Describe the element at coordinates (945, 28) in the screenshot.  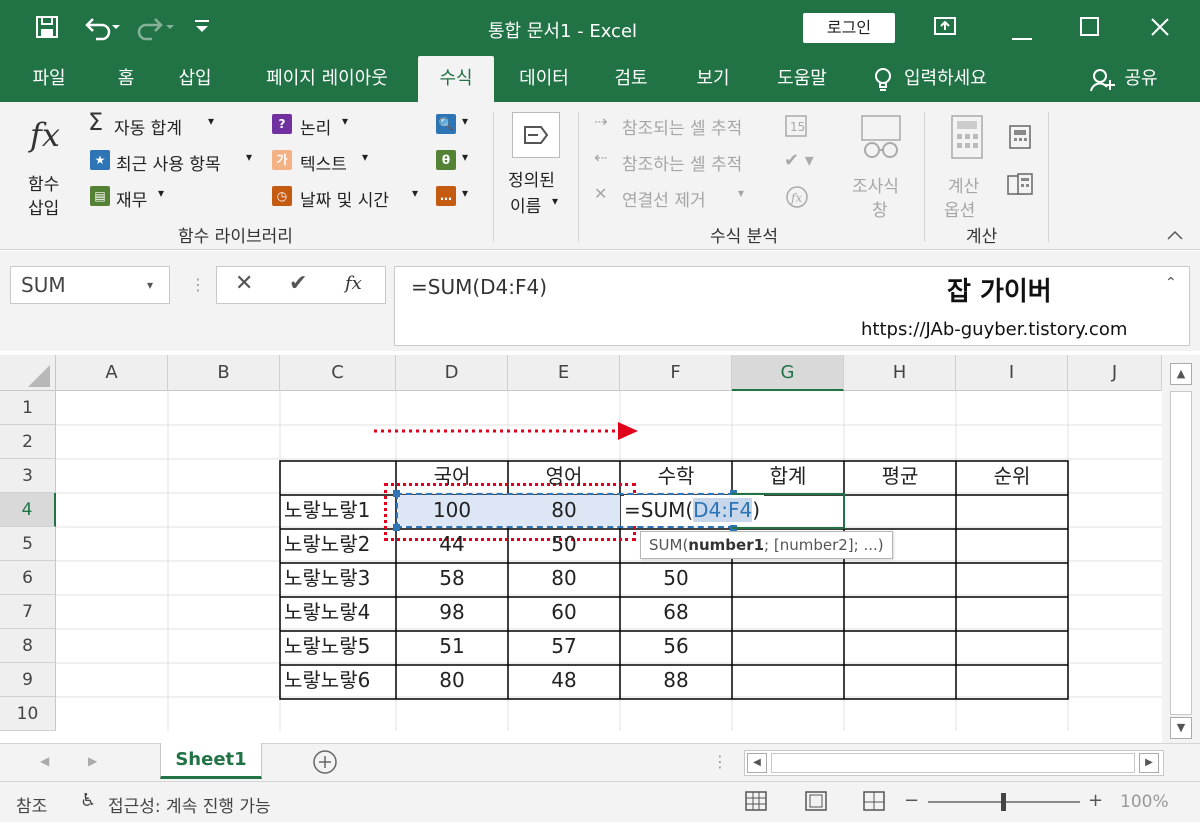
I see `ribbon-display-icon` at that location.